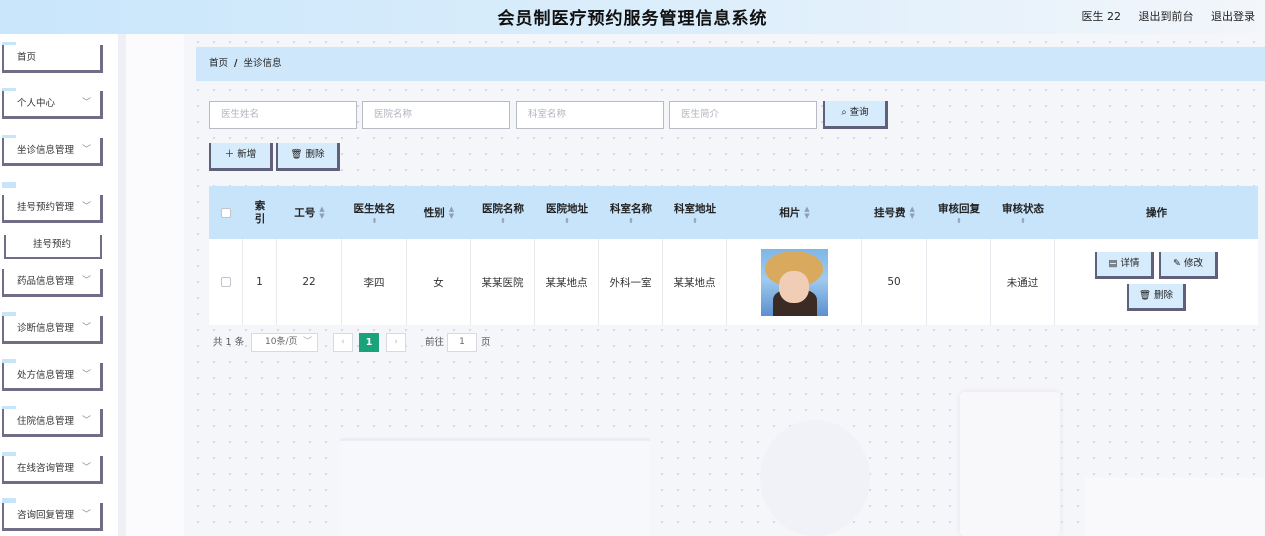  I want to click on delete-button: 🗑 删除, so click(308, 157).